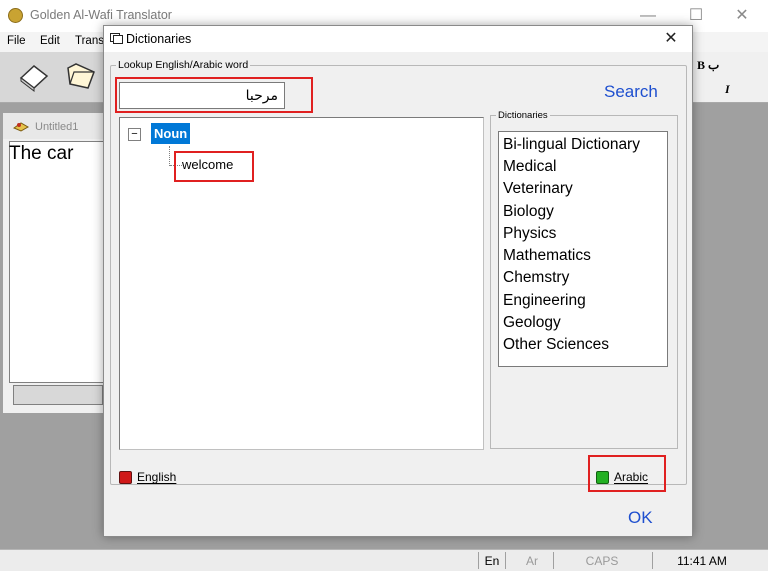 This screenshot has height=571, width=768. I want to click on tree-node-noun: Noun, so click(171, 133).